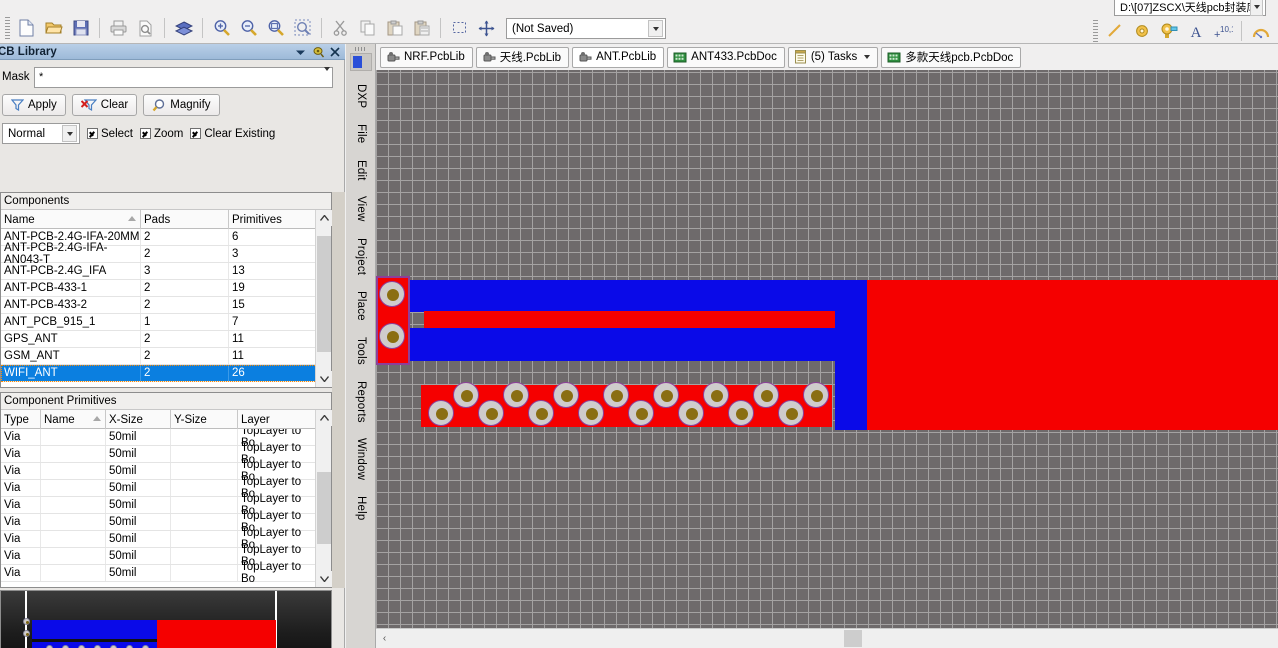 The image size is (1278, 648). I want to click on vertical-menu-grip, so click(361, 49).